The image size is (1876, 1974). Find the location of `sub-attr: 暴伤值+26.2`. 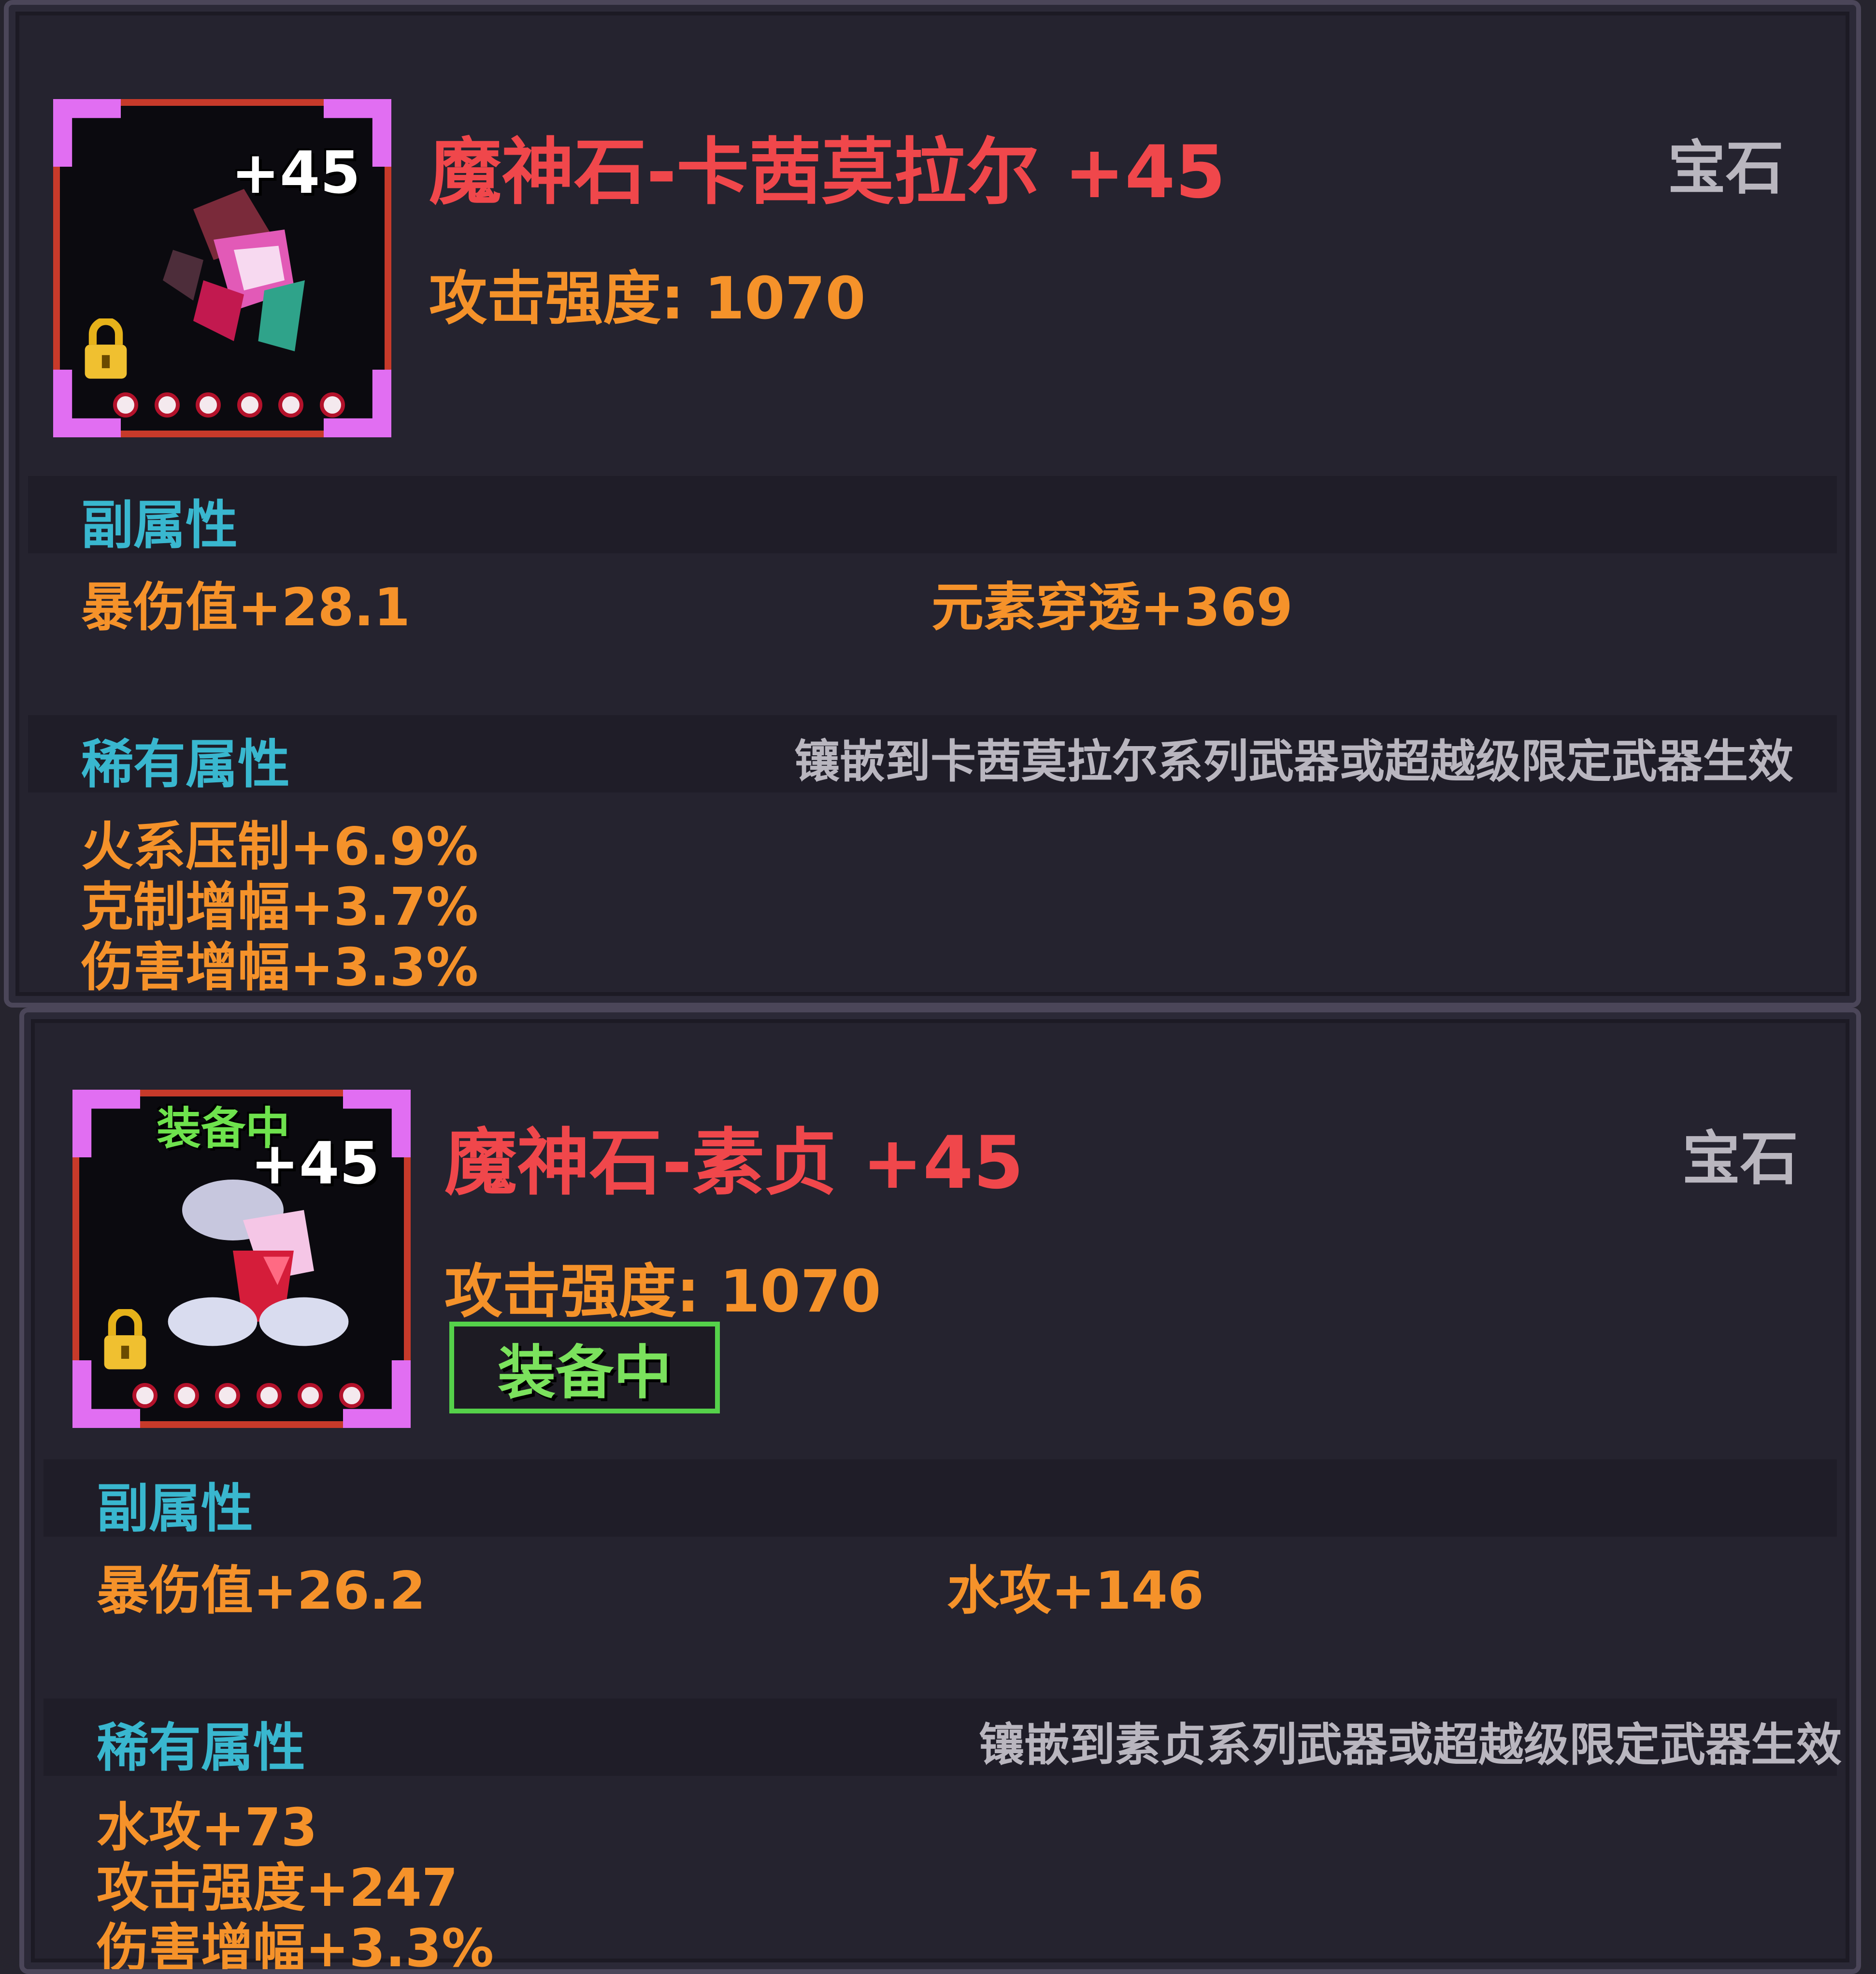

sub-attr: 暴伤值+26.2 is located at coordinates (261, 1591).